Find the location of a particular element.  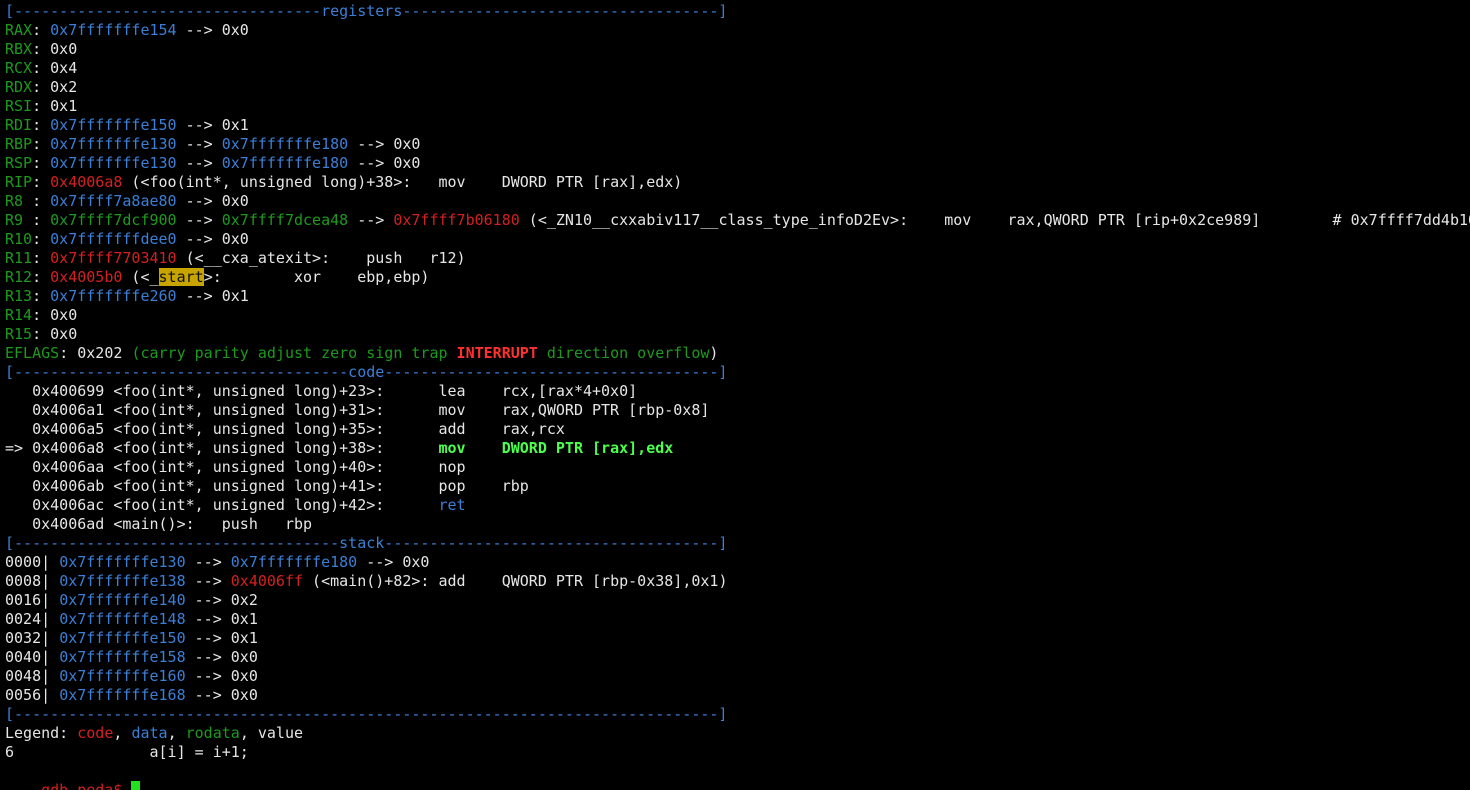

segment: R10 is located at coordinates (19, 239).